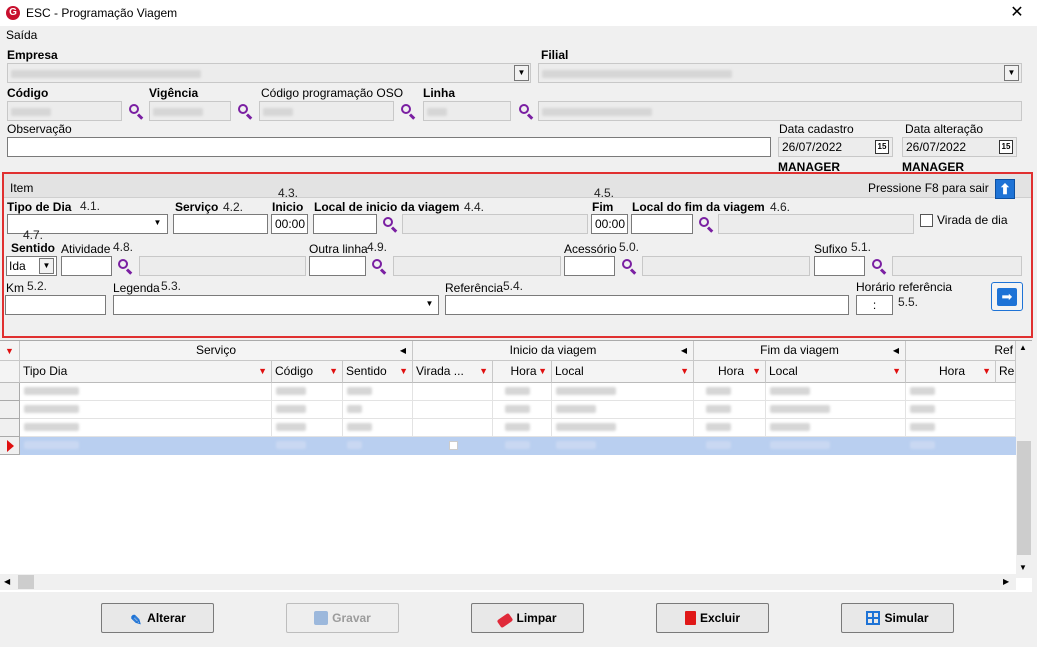 The image size is (1037, 647). I want to click on horizontal-scrollbar: ◀ ▶, so click(508, 582).